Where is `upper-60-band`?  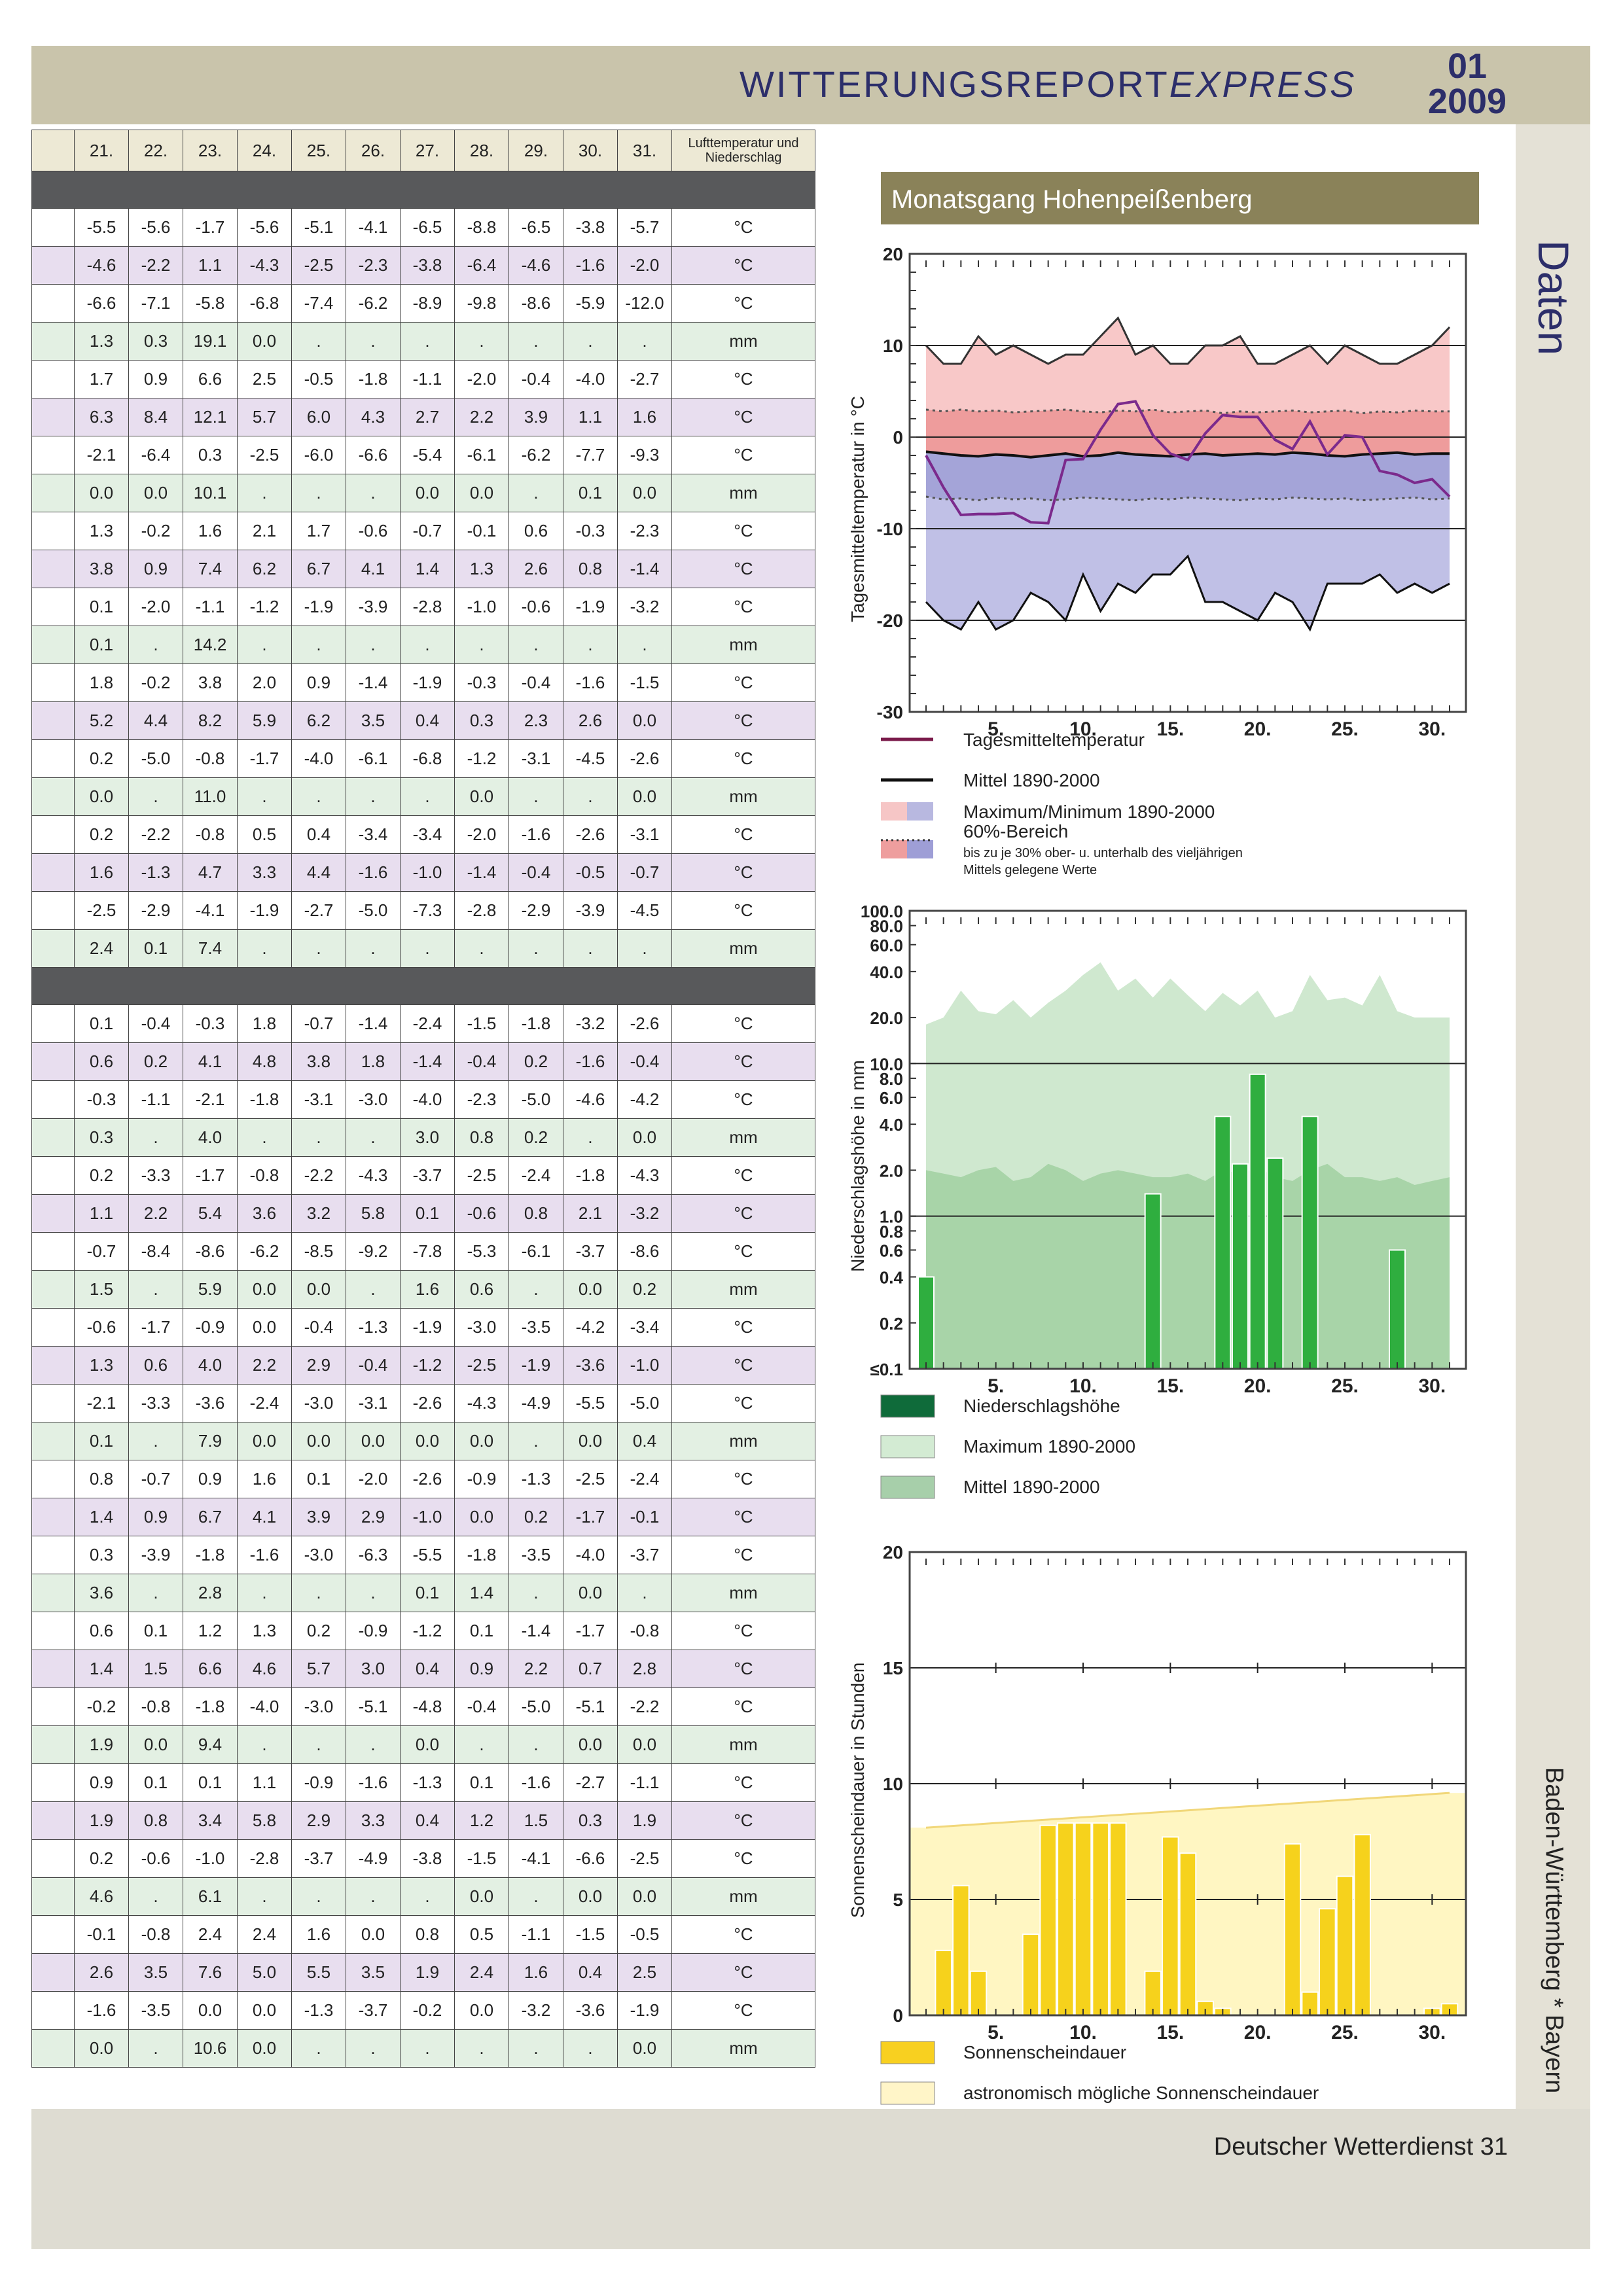
upper-60-band is located at coordinates (1188, 433).